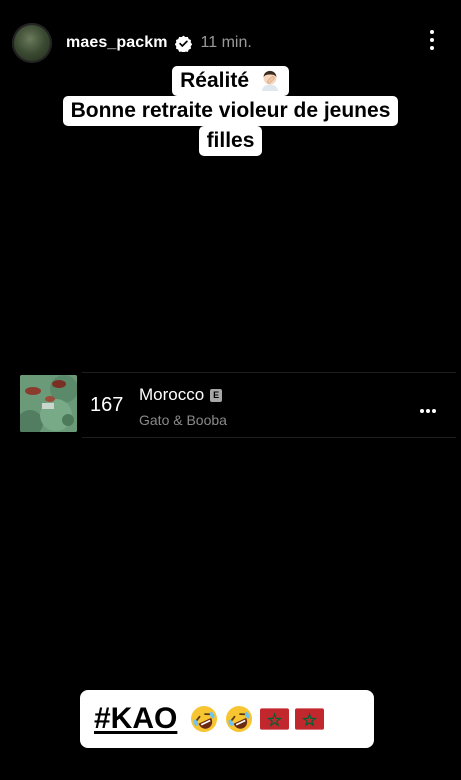 The width and height of the screenshot is (461, 780). I want to click on caption-line-1-text: Réalité, so click(215, 80).